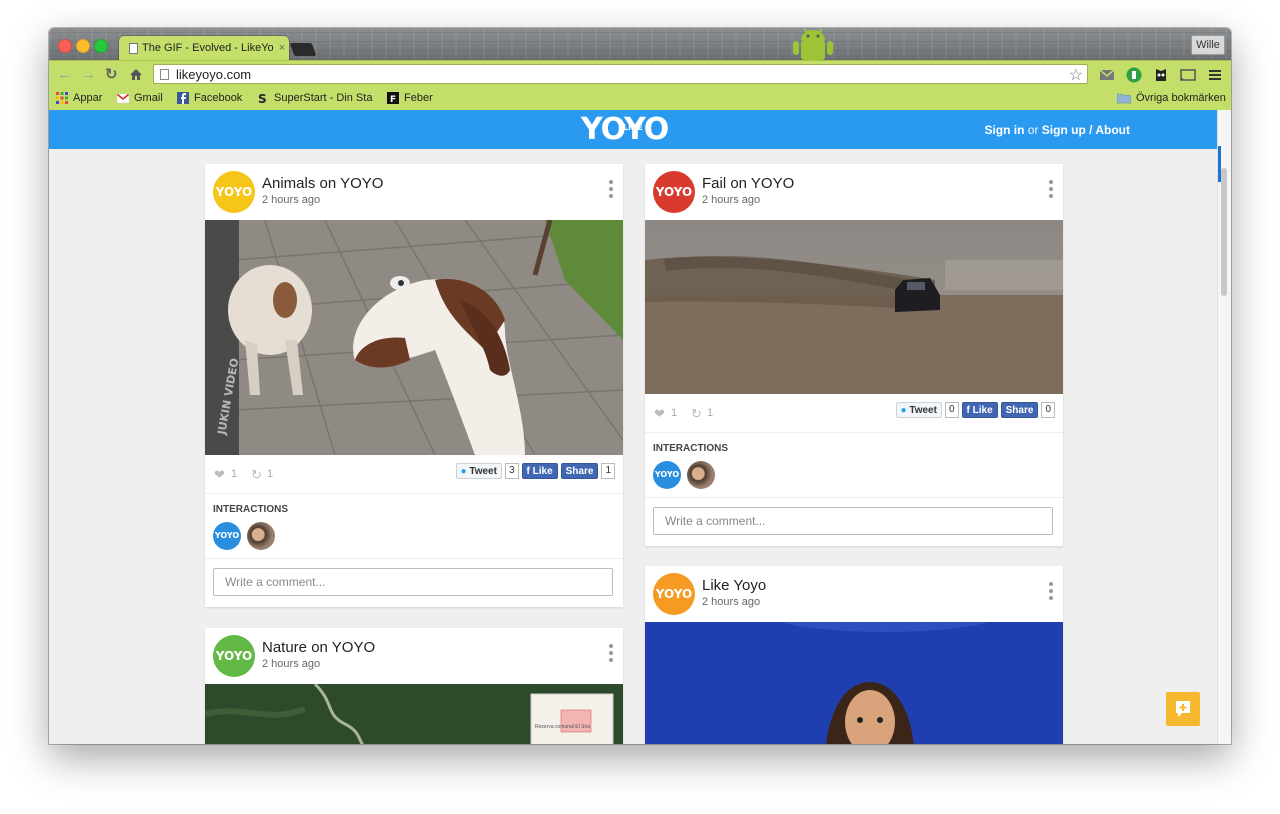  I want to click on page-icon, so click(164, 74).